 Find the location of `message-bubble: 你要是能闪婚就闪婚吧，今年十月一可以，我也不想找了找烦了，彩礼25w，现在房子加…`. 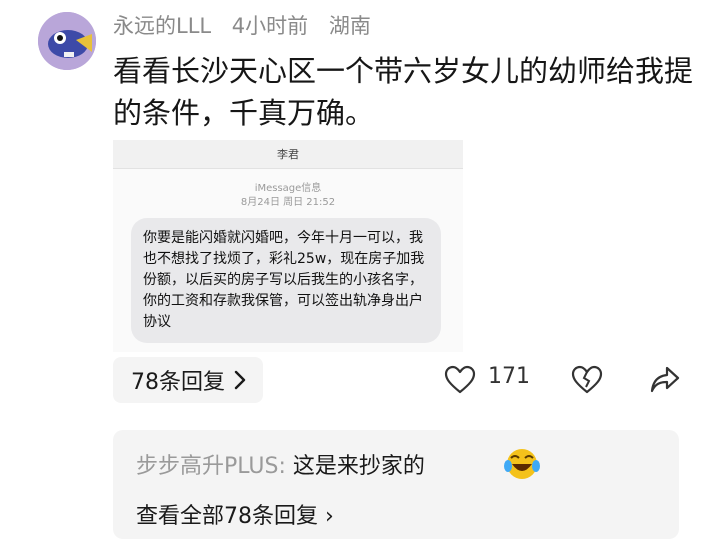

message-bubble: 你要是能闪婚就闪婚吧，今年十月一可以，我也不想找了找烦了，彩礼25w，现在房子加… is located at coordinates (286, 280).